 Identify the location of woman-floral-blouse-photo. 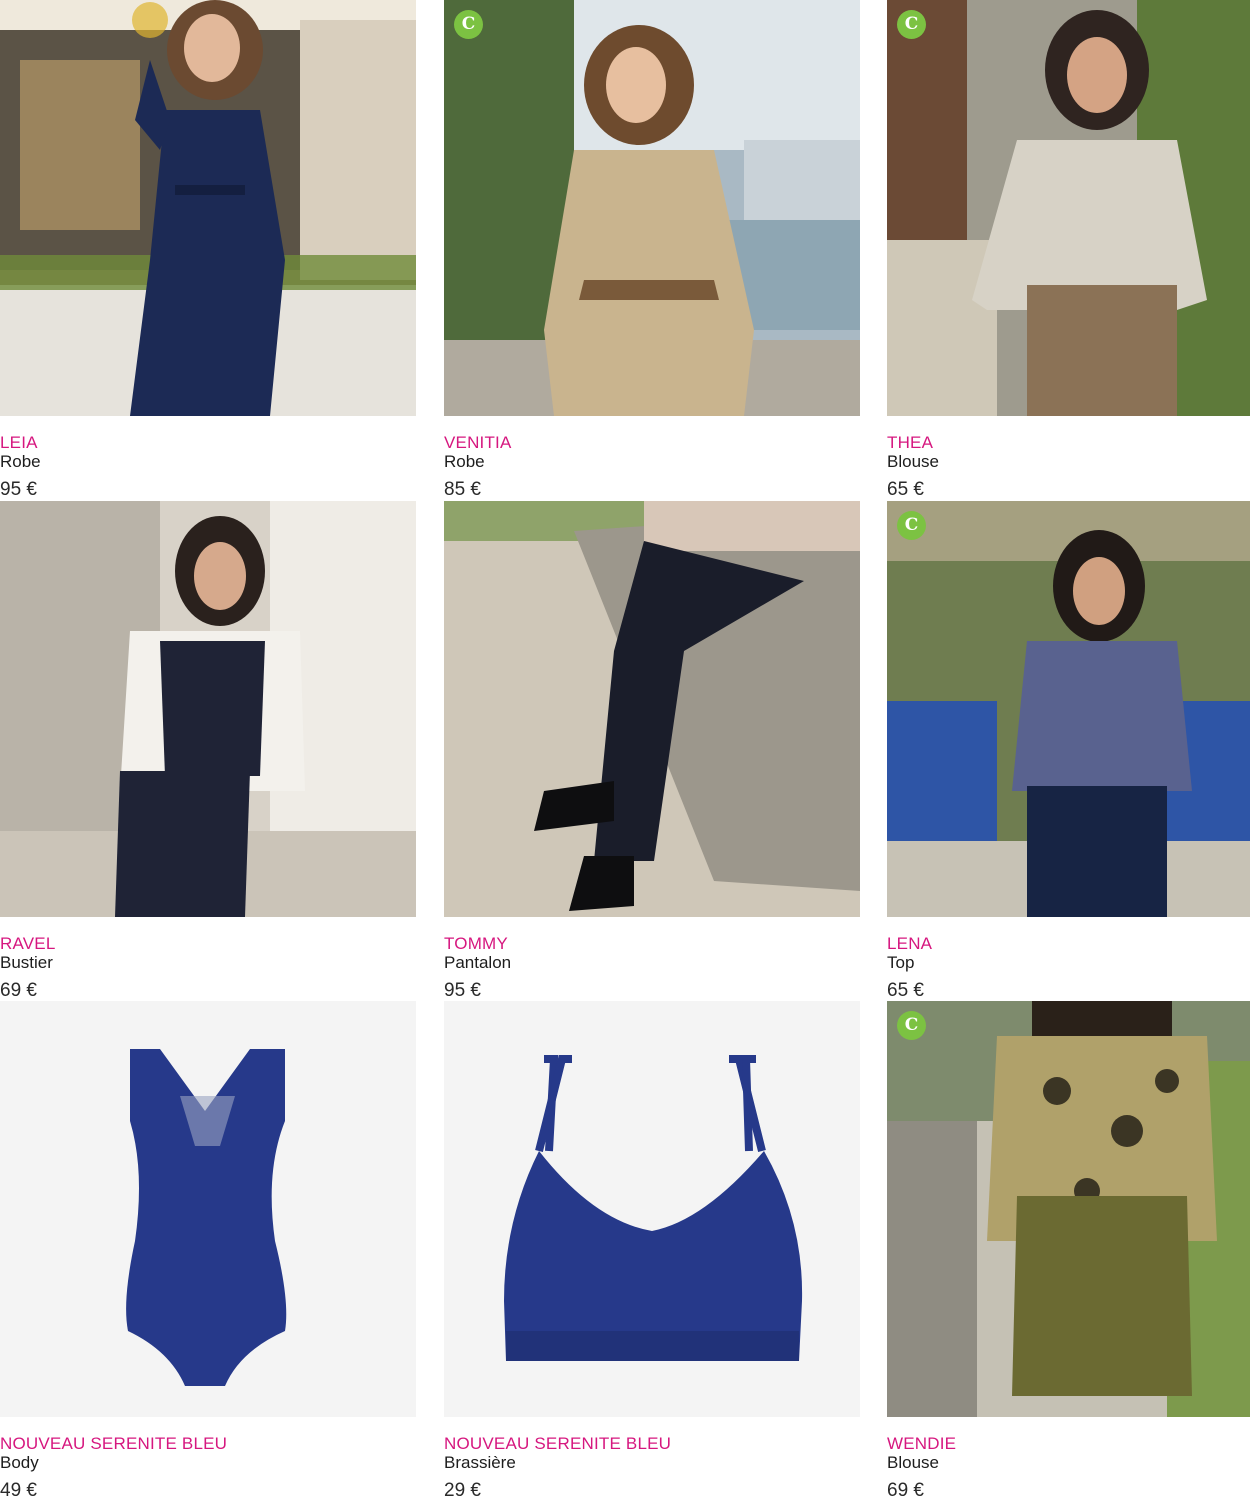
(1068, 208).